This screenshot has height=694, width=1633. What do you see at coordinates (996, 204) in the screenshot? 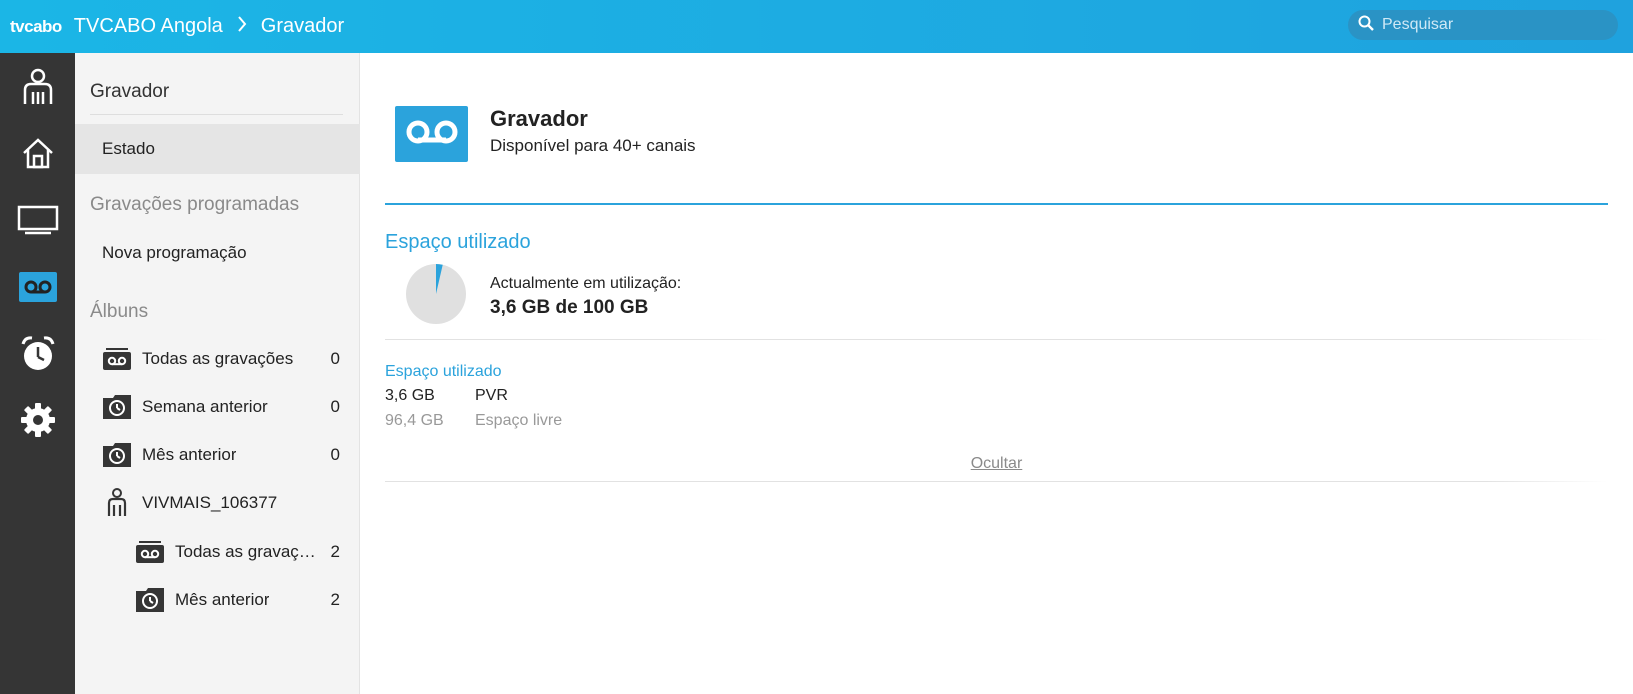
I see `header-divider` at bounding box center [996, 204].